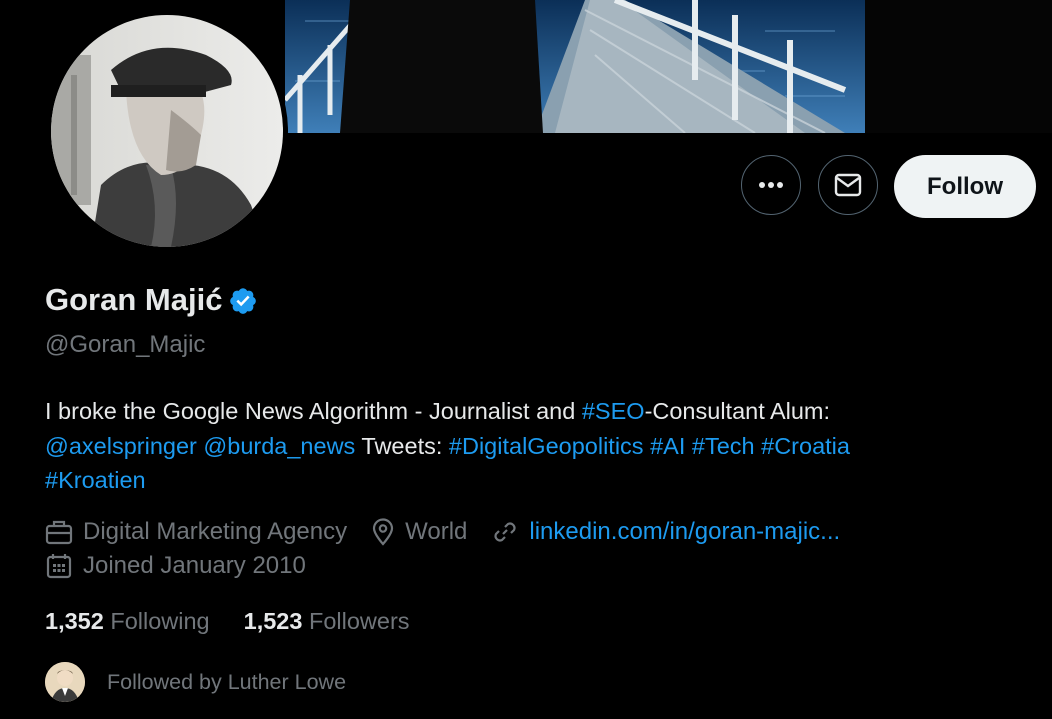 This screenshot has height=719, width=1052. What do you see at coordinates (160, 621) in the screenshot?
I see `following-label: Following` at bounding box center [160, 621].